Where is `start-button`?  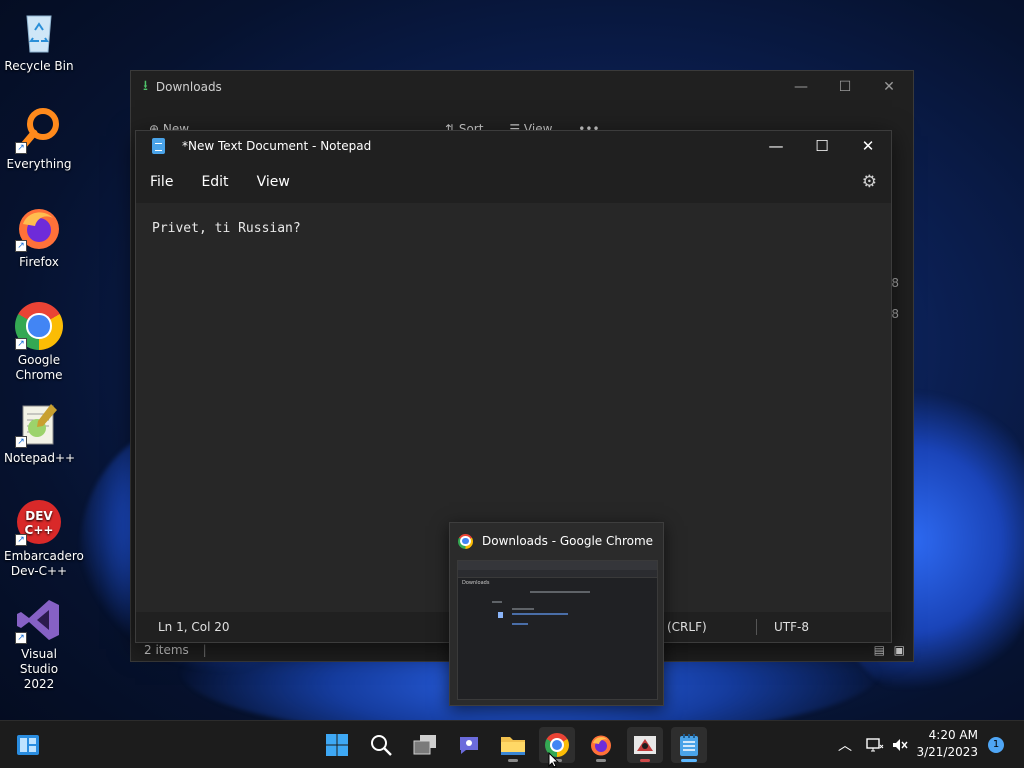 start-button is located at coordinates (337, 745).